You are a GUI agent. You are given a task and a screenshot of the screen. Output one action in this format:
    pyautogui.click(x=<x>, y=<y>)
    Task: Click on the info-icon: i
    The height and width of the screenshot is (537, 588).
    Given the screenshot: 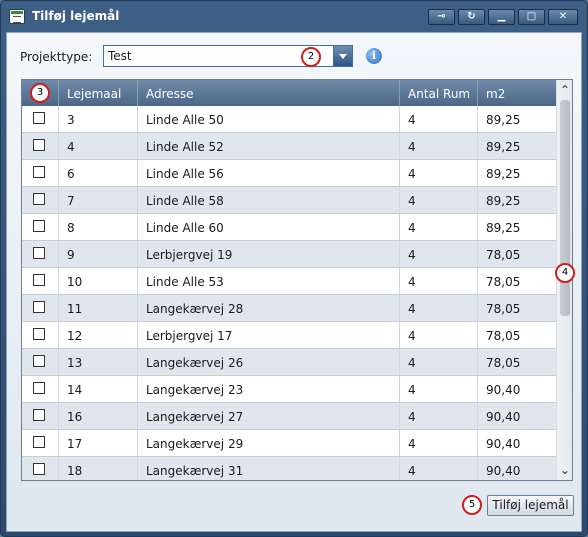 What is the action you would take?
    pyautogui.click(x=374, y=56)
    